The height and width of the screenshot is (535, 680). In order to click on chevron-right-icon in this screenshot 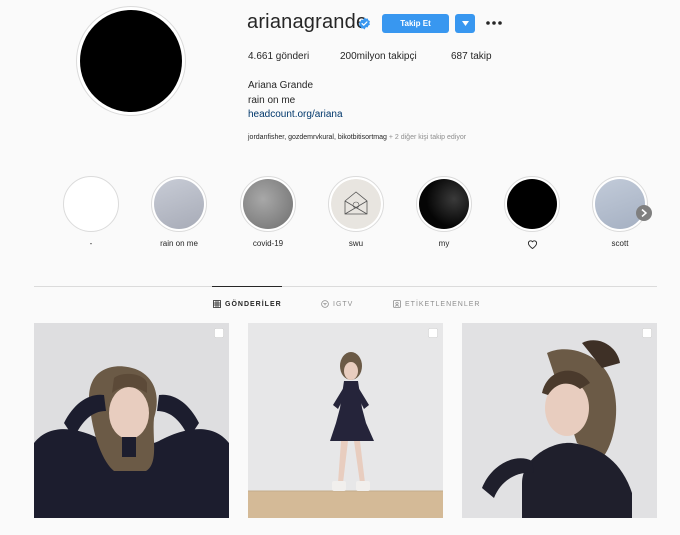, I will do `click(644, 213)`.